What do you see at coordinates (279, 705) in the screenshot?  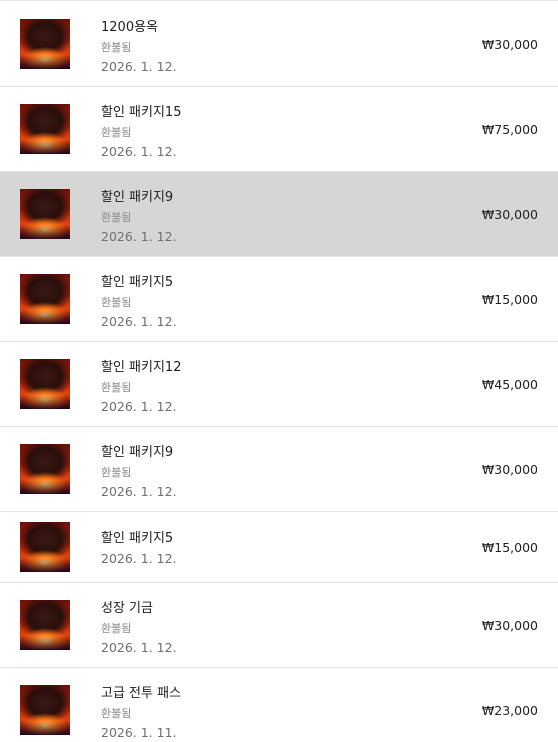 I see `purchase-row: 고급 전투 패스 환불됨 2026. 1. 11. ₩23,000` at bounding box center [279, 705].